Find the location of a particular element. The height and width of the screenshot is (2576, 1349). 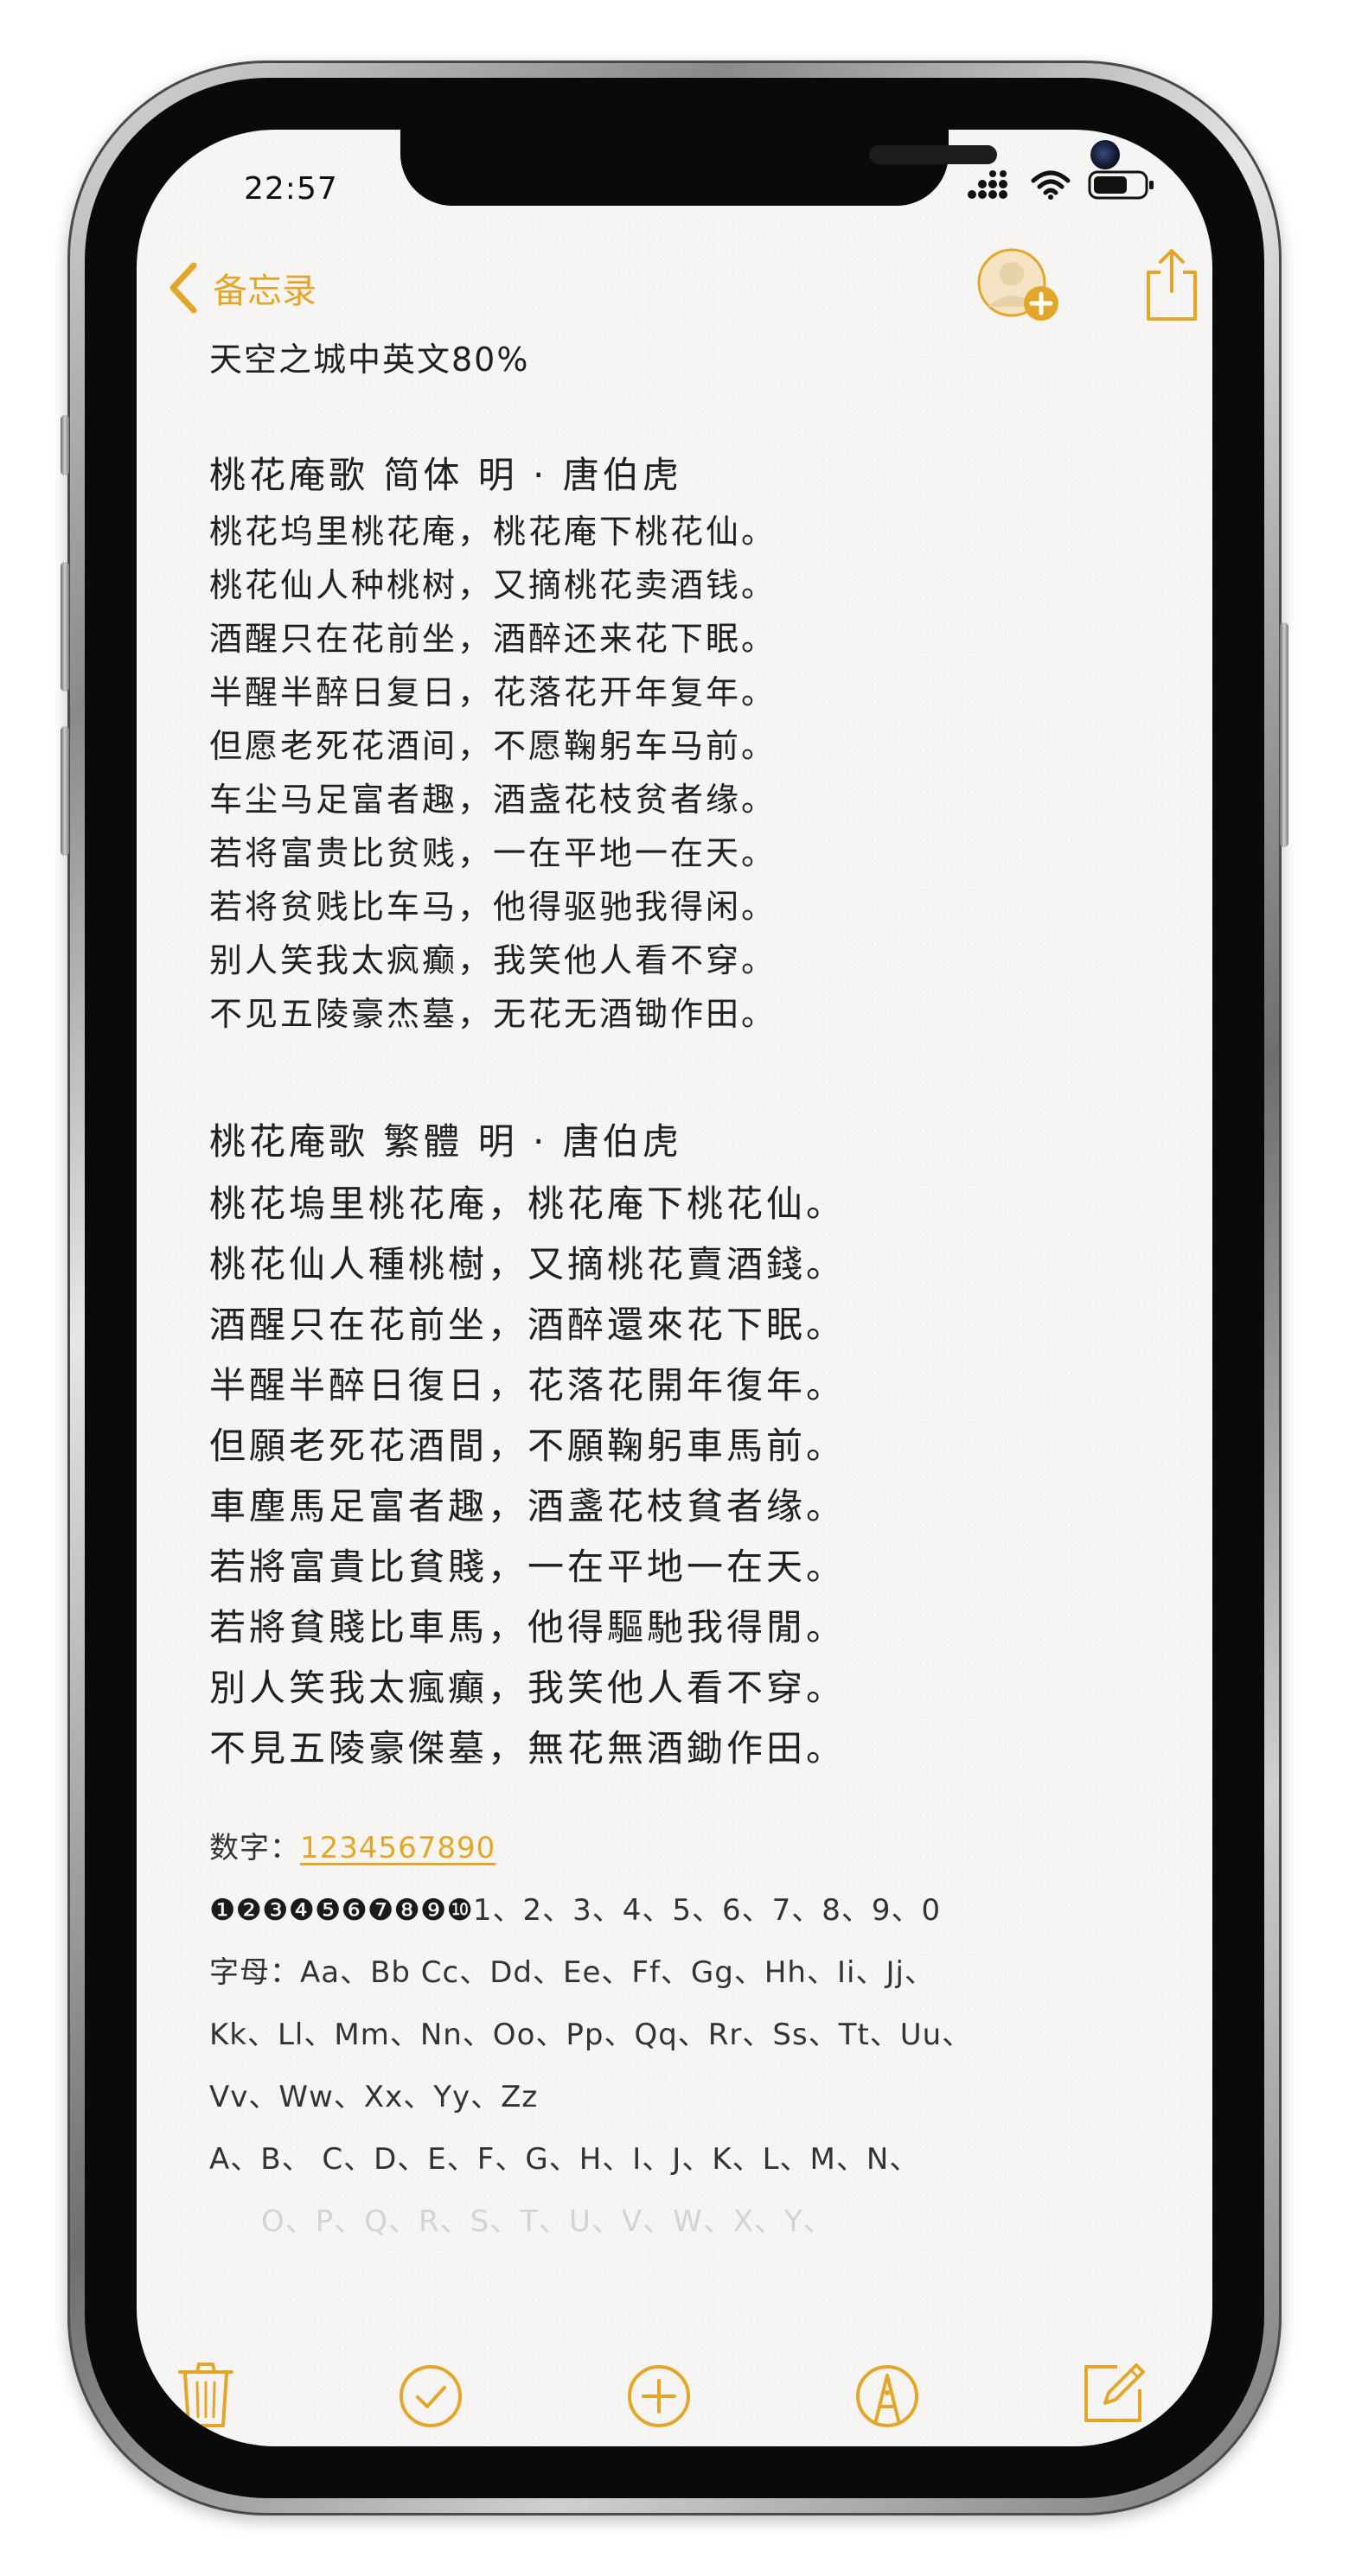

poem-line: 桃花仙人種桃樹，又摘桃花賣酒錢。 is located at coordinates (528, 1264).